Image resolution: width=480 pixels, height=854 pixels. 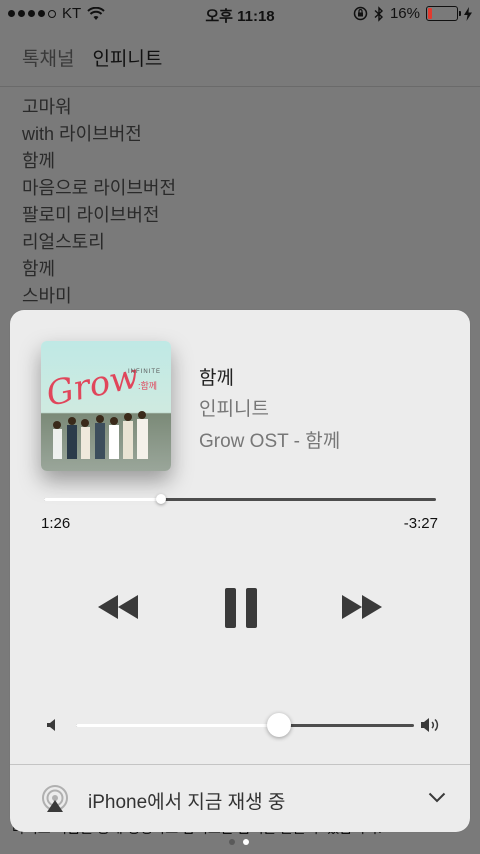 What do you see at coordinates (55, 798) in the screenshot?
I see `airplay-icon` at bounding box center [55, 798].